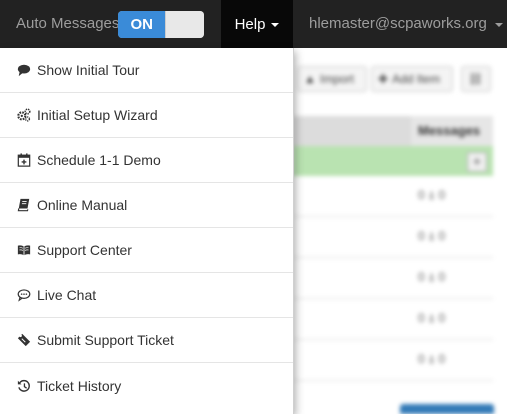 The width and height of the screenshot is (507, 414). I want to click on menu-item-label: Show Initial Tour, so click(88, 70).